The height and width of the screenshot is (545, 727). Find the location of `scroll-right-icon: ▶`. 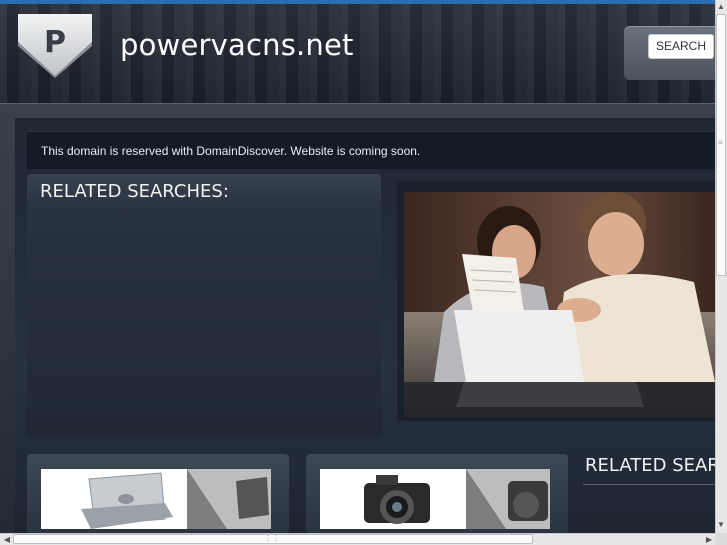

scroll-right-icon: ▶ is located at coordinates (709, 540).